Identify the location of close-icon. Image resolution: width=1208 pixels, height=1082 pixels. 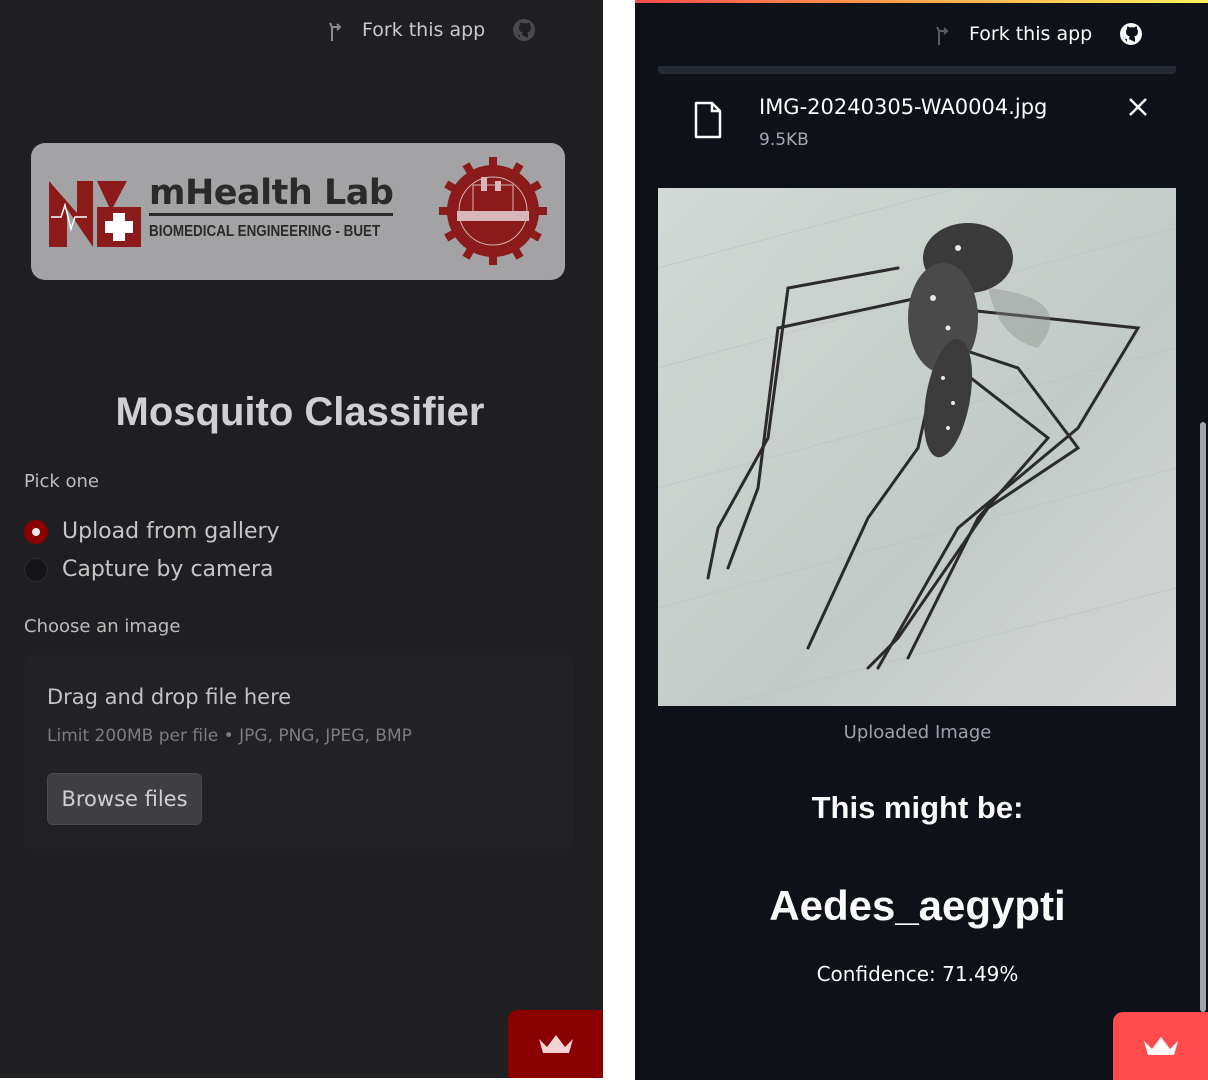
(1138, 107).